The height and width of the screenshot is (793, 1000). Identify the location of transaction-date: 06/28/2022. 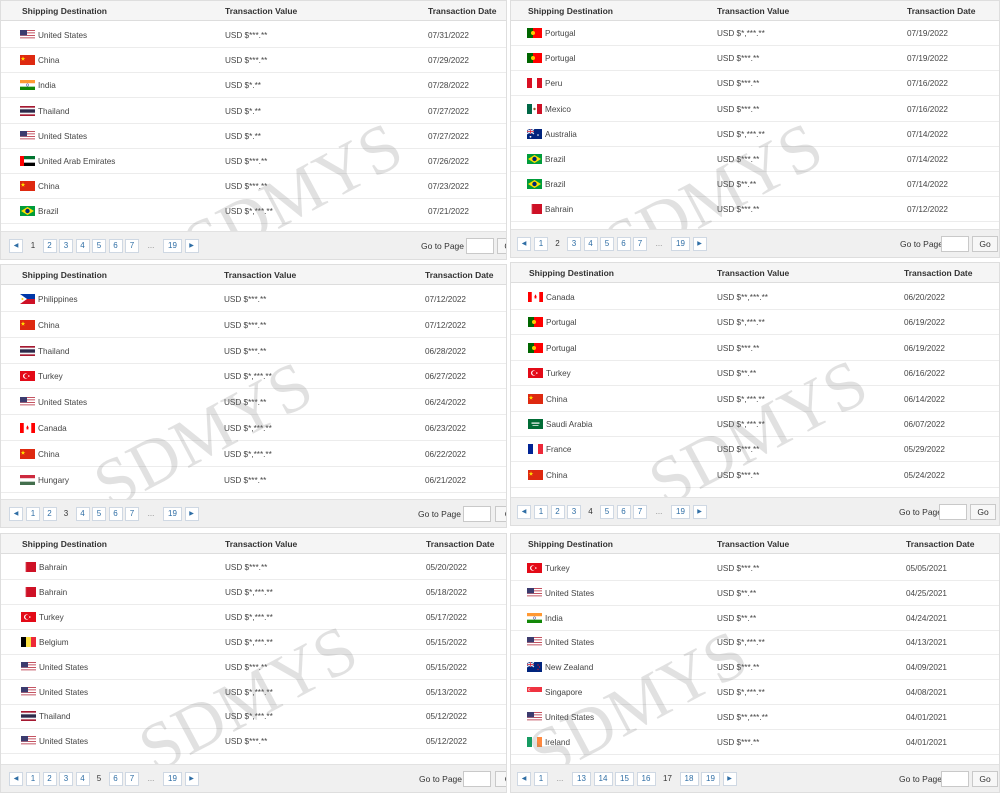
(445, 351).